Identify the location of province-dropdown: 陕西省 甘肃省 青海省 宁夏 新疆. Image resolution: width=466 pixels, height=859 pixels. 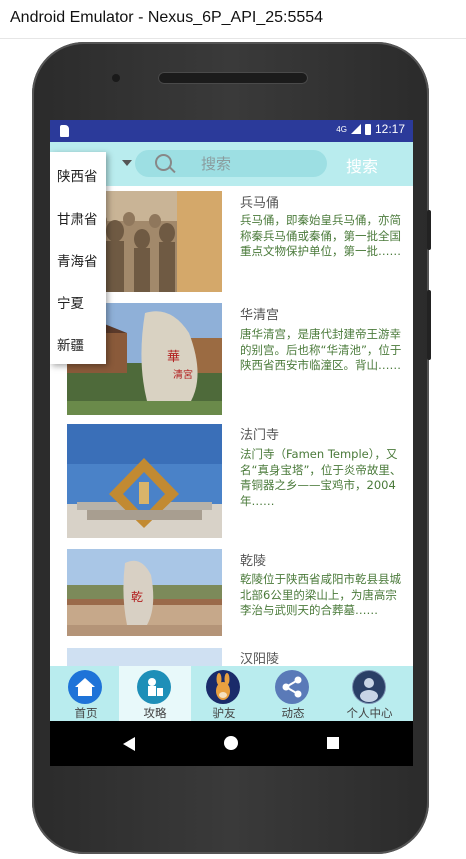
(78, 258).